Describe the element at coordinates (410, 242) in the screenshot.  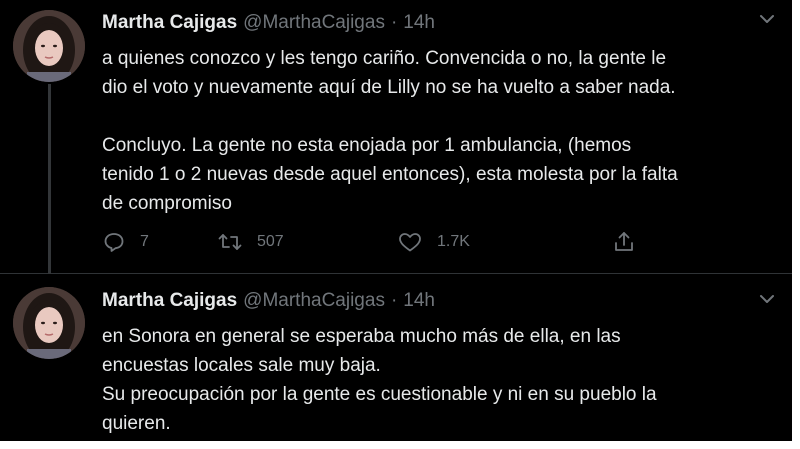
I see `heart-icon` at that location.